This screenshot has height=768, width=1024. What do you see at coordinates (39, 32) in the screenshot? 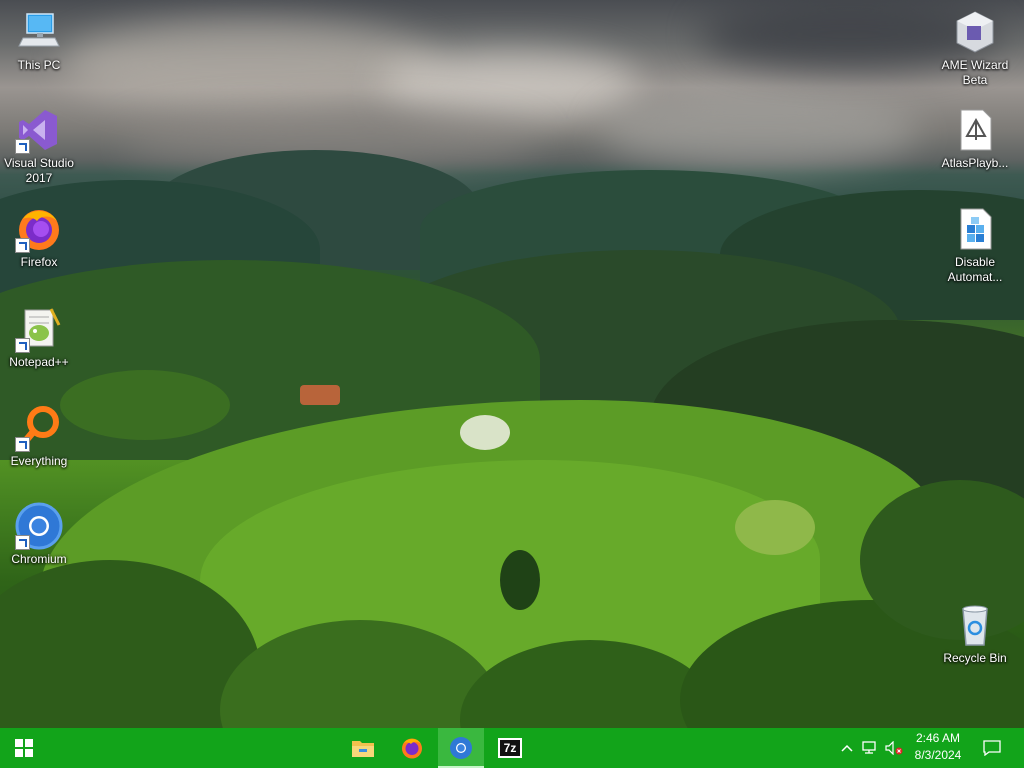
I see `monitor-icon` at bounding box center [39, 32].